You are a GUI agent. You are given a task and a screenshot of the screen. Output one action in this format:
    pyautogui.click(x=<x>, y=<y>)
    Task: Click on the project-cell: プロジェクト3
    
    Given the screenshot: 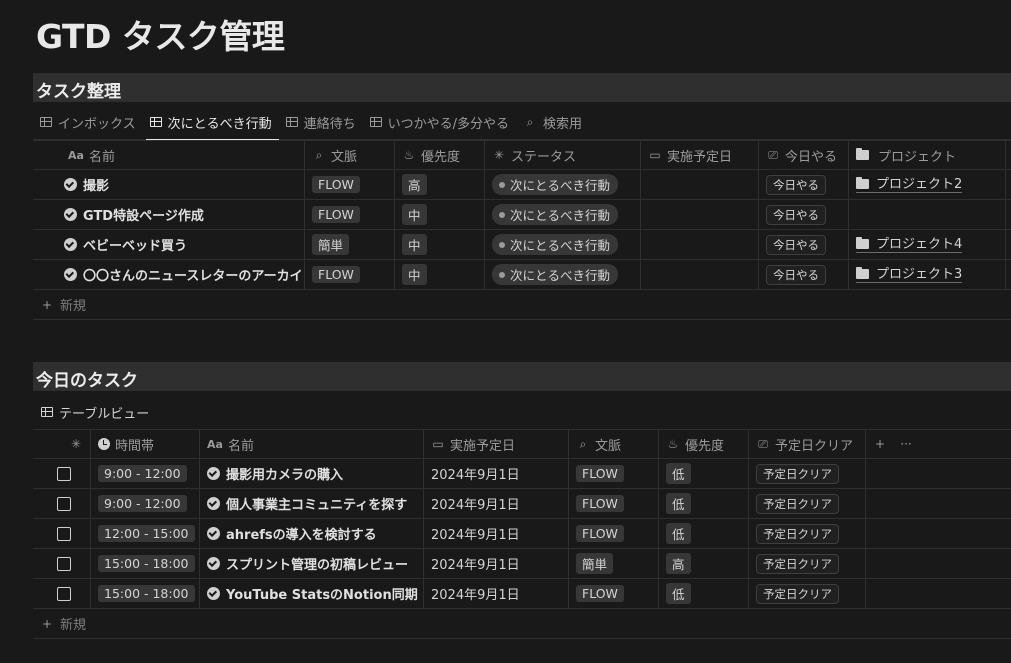 What is the action you would take?
    pyautogui.click(x=927, y=274)
    